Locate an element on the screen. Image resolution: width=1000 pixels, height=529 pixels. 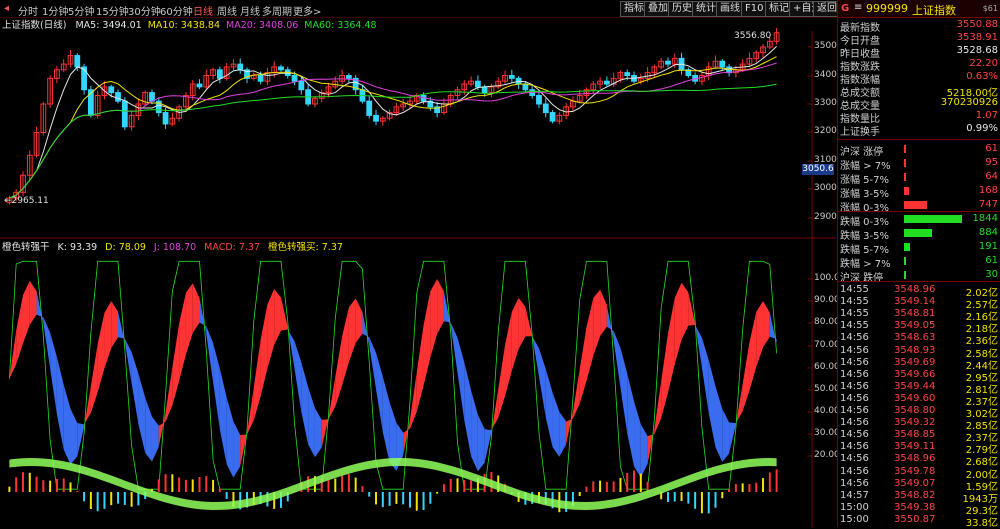
price-tick-2: 3300 is located at coordinates (825, 103).